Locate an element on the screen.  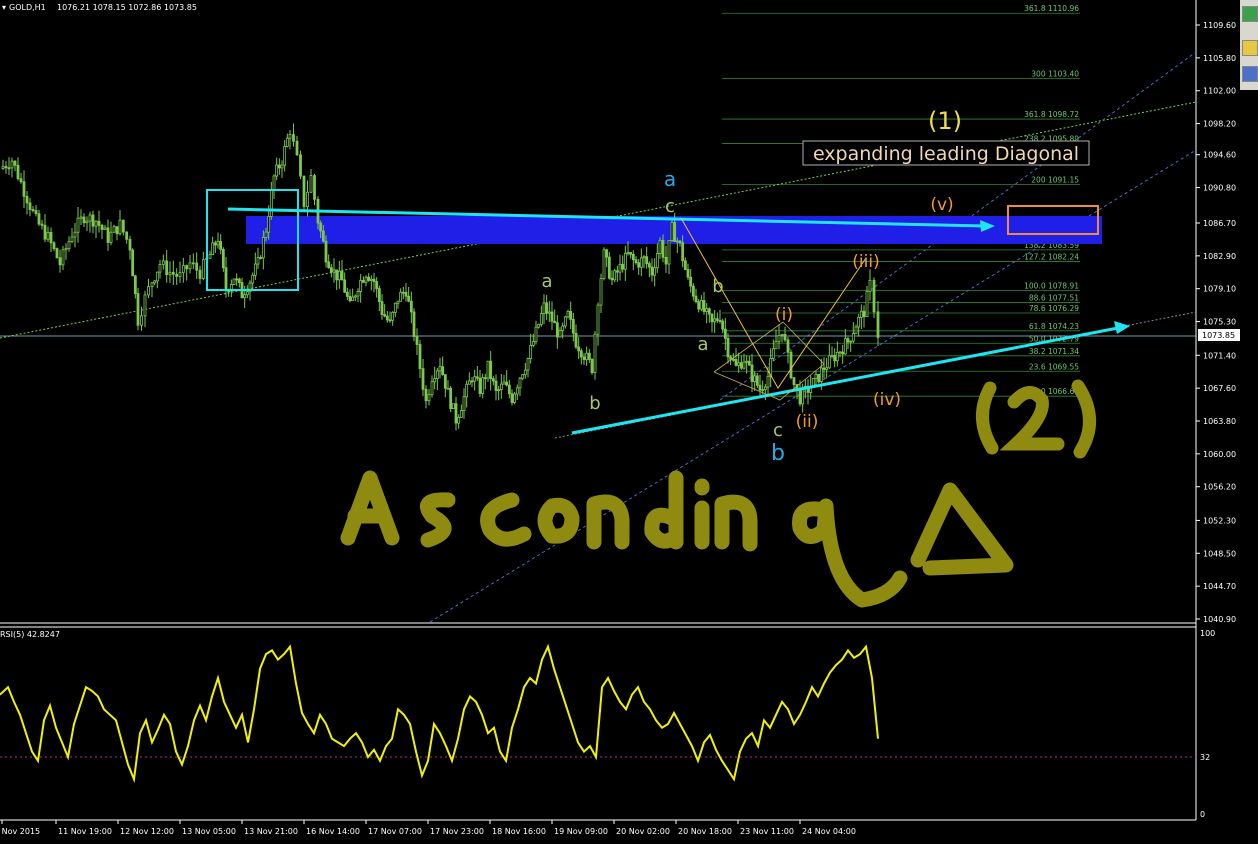
time-tick-label: 23 Nov 11:00 is located at coordinates (767, 831).